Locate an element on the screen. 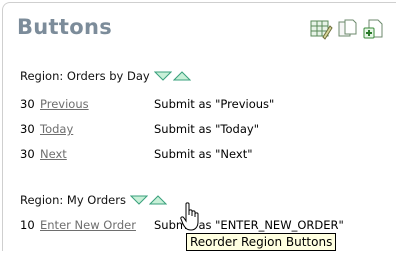 The width and height of the screenshot is (399, 254). submit-action: Submit as "Today" is located at coordinates (206, 129).